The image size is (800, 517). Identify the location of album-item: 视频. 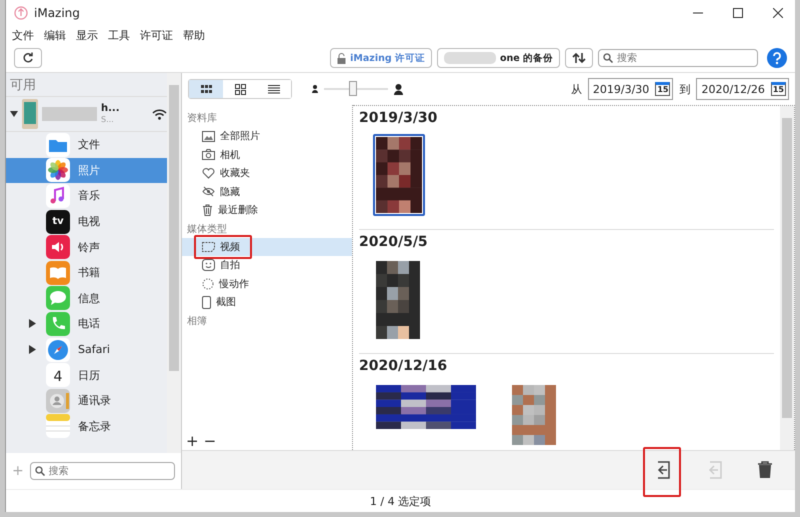
(267, 247).